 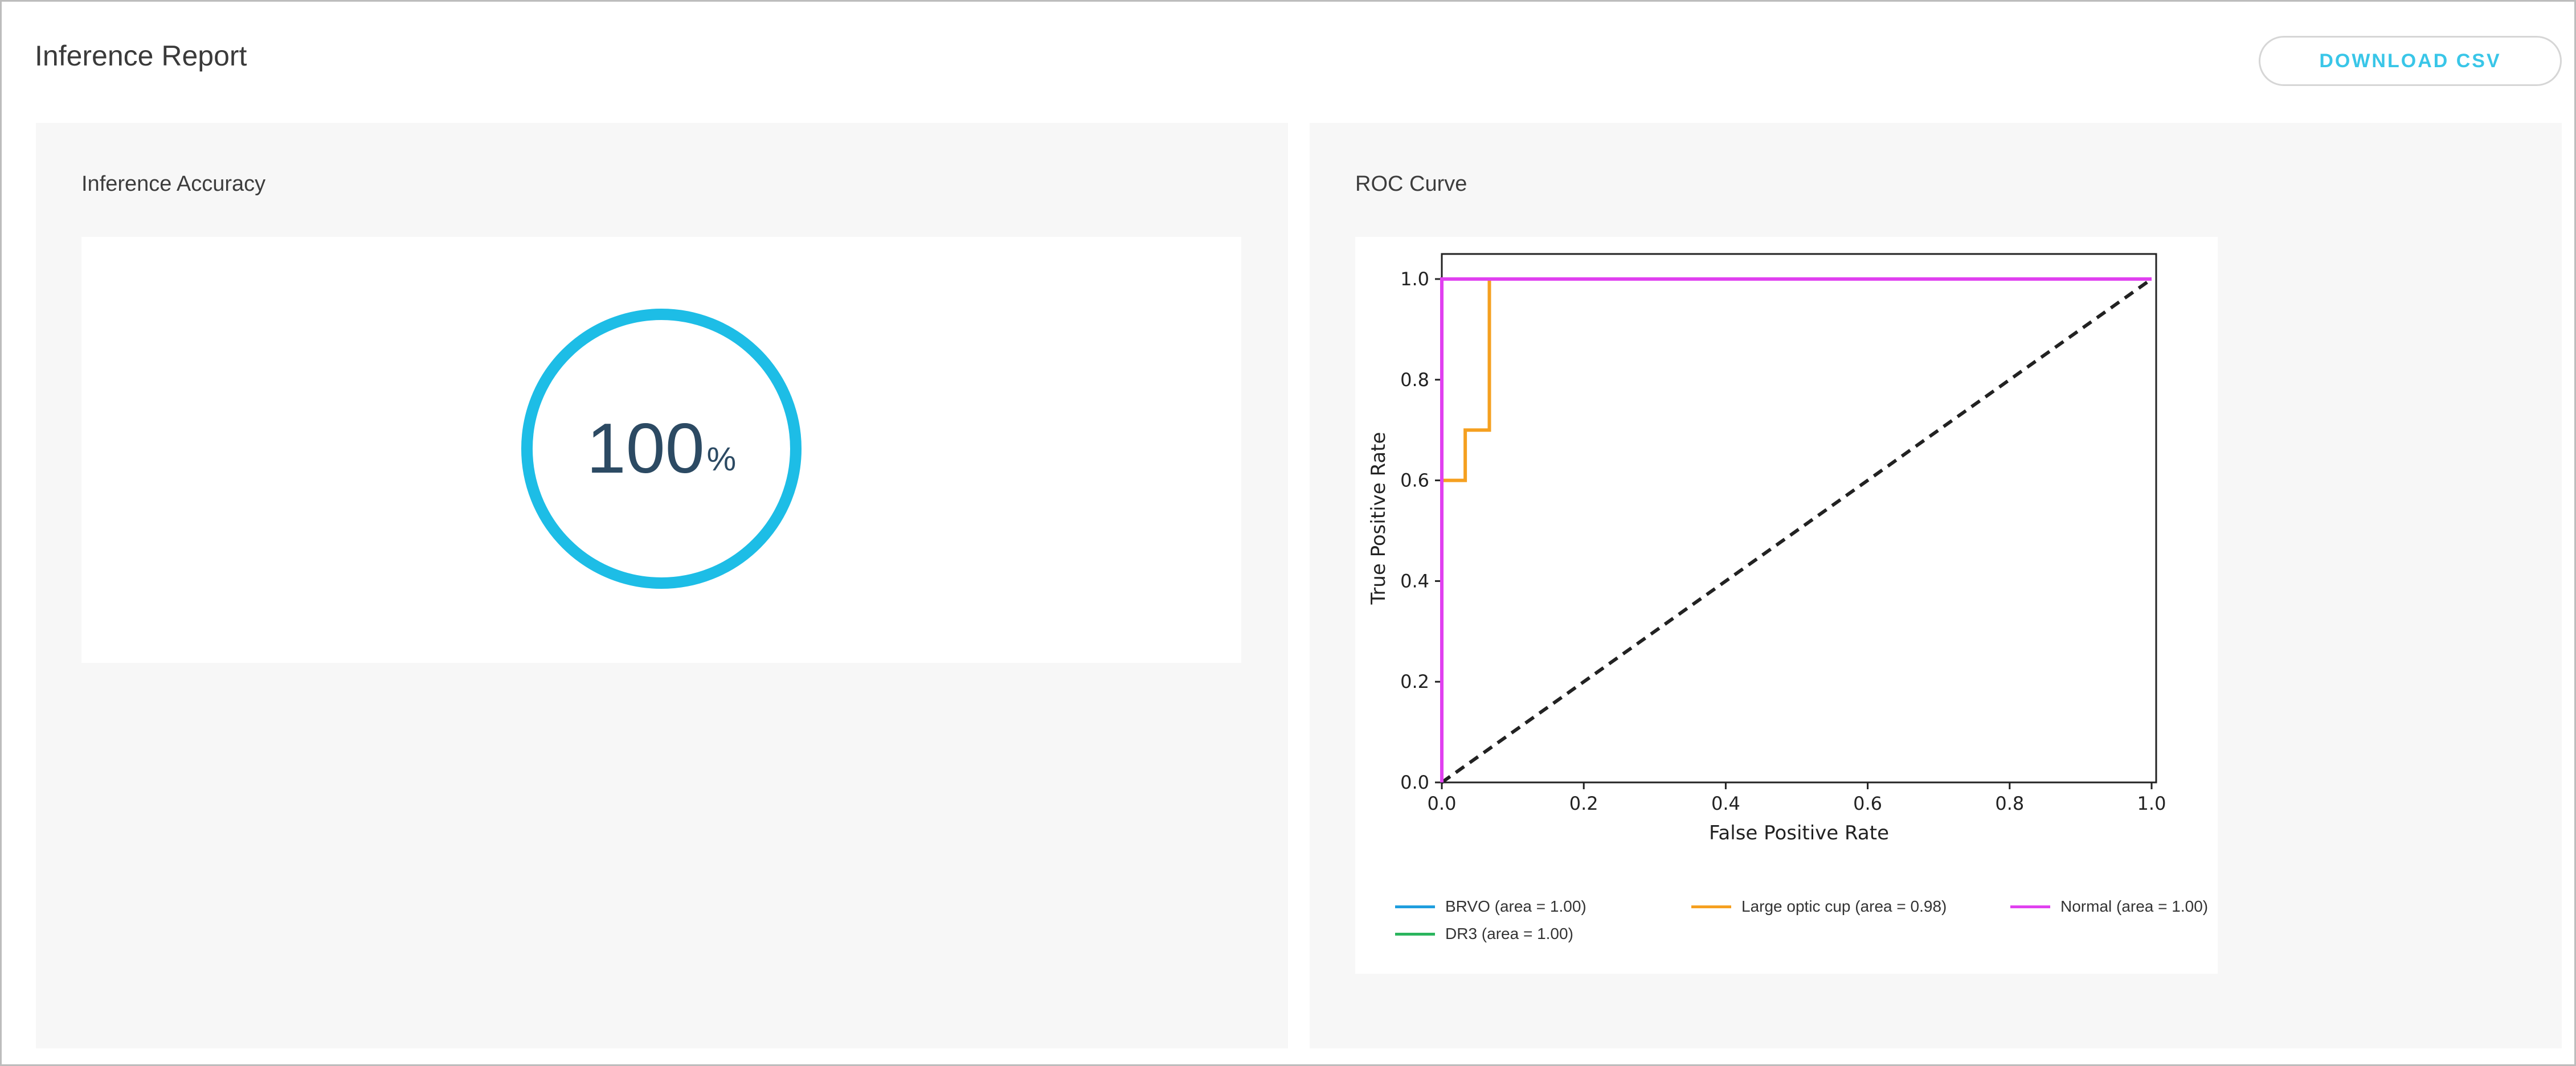 I want to click on inference-accuracy-title: Inference Accuracy, so click(x=173, y=184).